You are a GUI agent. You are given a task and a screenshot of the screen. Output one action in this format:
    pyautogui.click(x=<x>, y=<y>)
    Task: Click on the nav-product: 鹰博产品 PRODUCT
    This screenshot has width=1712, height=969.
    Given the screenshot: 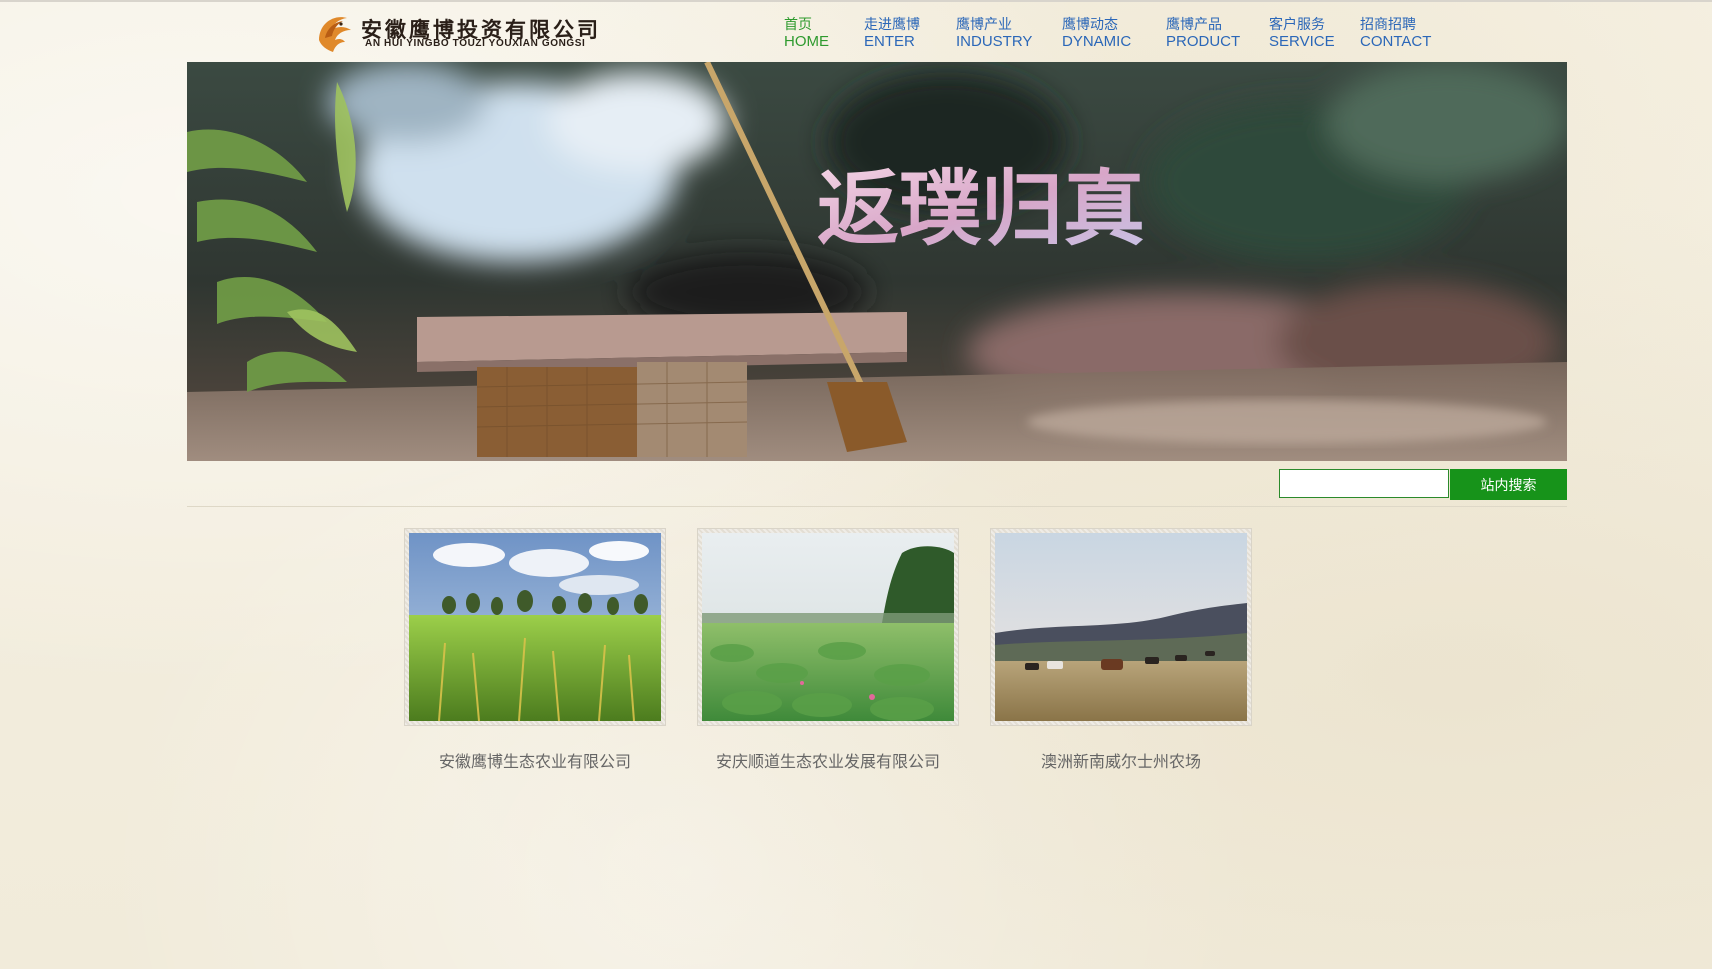 What is the action you would take?
    pyautogui.click(x=1203, y=33)
    